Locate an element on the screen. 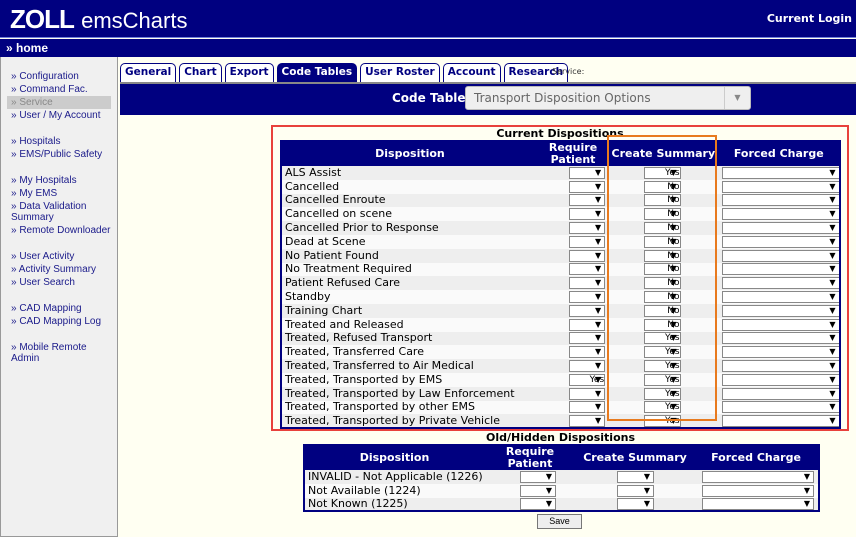  sidebar-item: » My Hospitals is located at coordinates (59, 180).